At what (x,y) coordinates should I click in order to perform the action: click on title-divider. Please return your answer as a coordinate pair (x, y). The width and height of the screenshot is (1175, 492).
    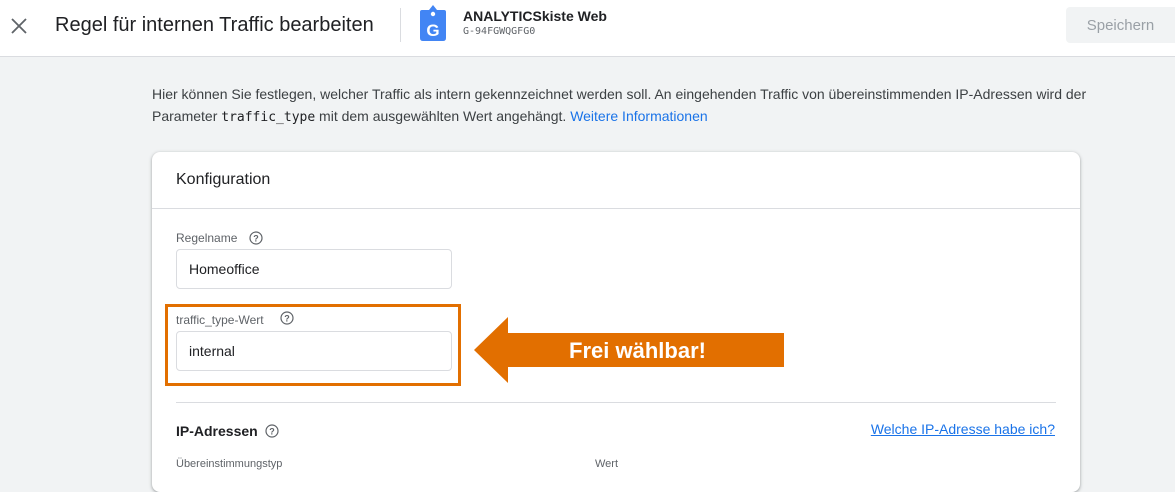
    Looking at the image, I should click on (400, 25).